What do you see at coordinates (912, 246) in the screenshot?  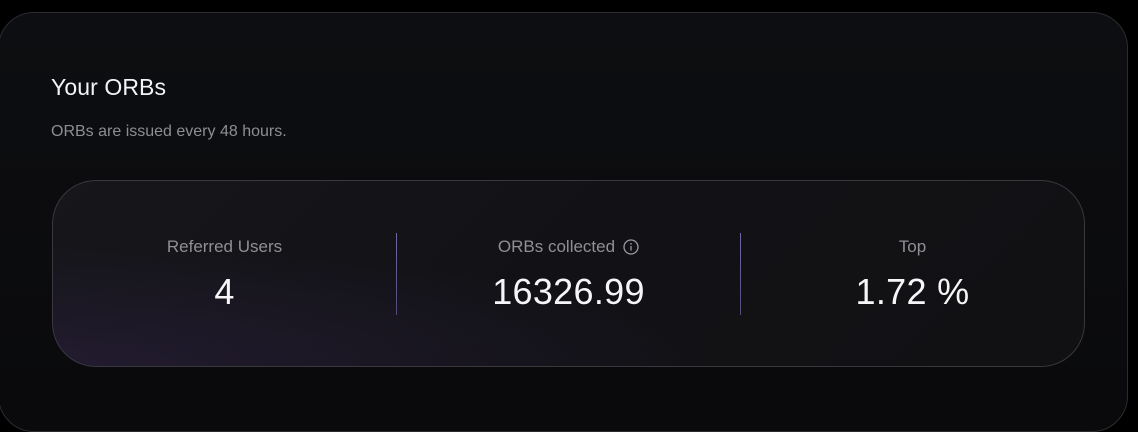 I see `stat-label: Top` at bounding box center [912, 246].